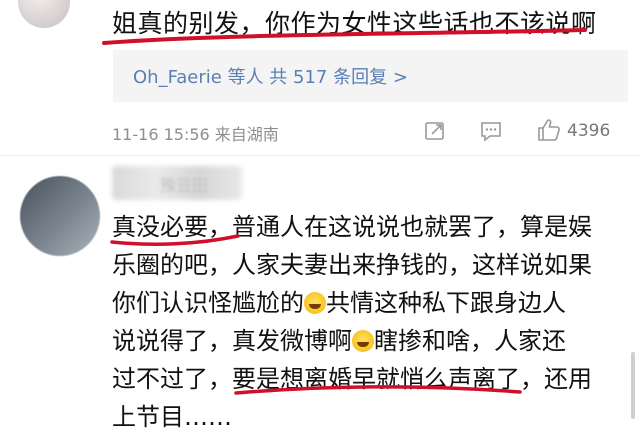 This screenshot has height=436, width=640. I want to click on comment-line: 真没必要，普通人在这说说也就罢了，算是娱, so click(352, 227).